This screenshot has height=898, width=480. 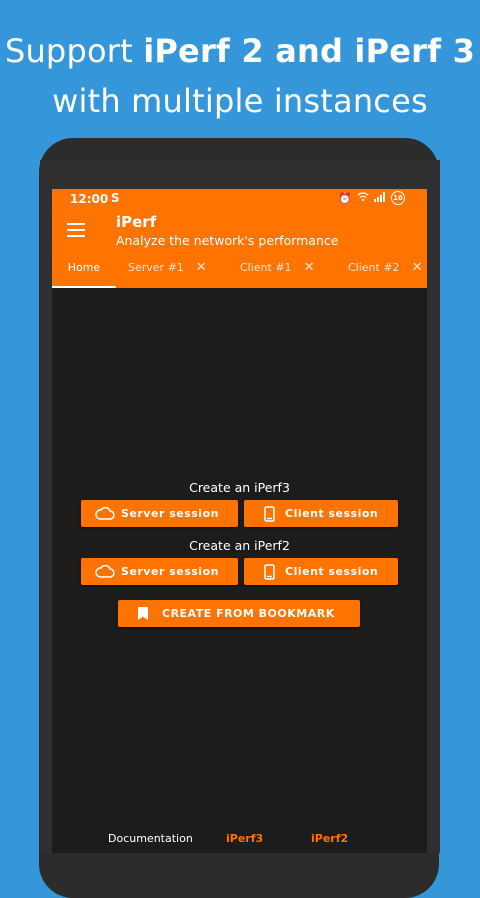 I want to click on tab-bar: Home Server #1 ✕ Client #1 ✕ Client #2 ✕, so click(x=239, y=269).